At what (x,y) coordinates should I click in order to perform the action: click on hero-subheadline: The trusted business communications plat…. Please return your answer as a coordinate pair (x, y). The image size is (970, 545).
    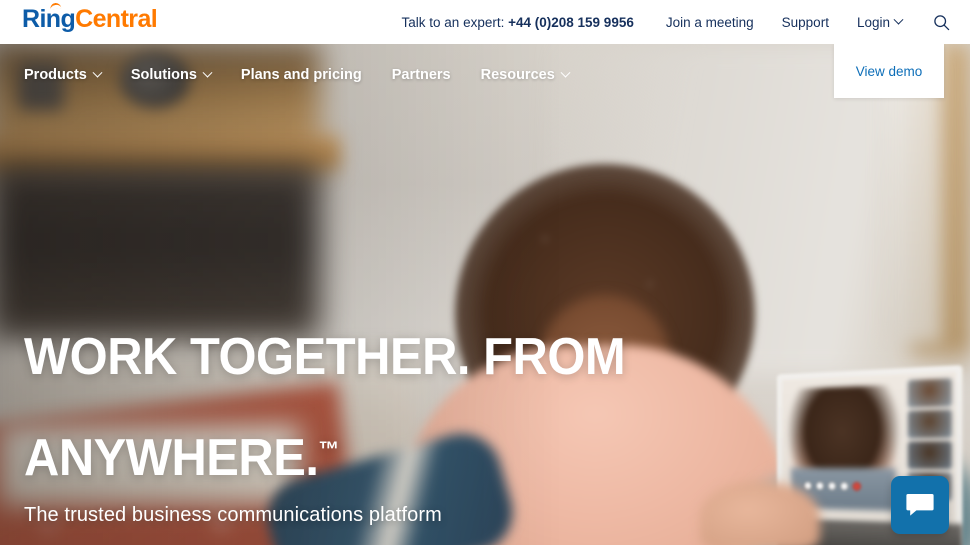
    Looking at the image, I should click on (233, 514).